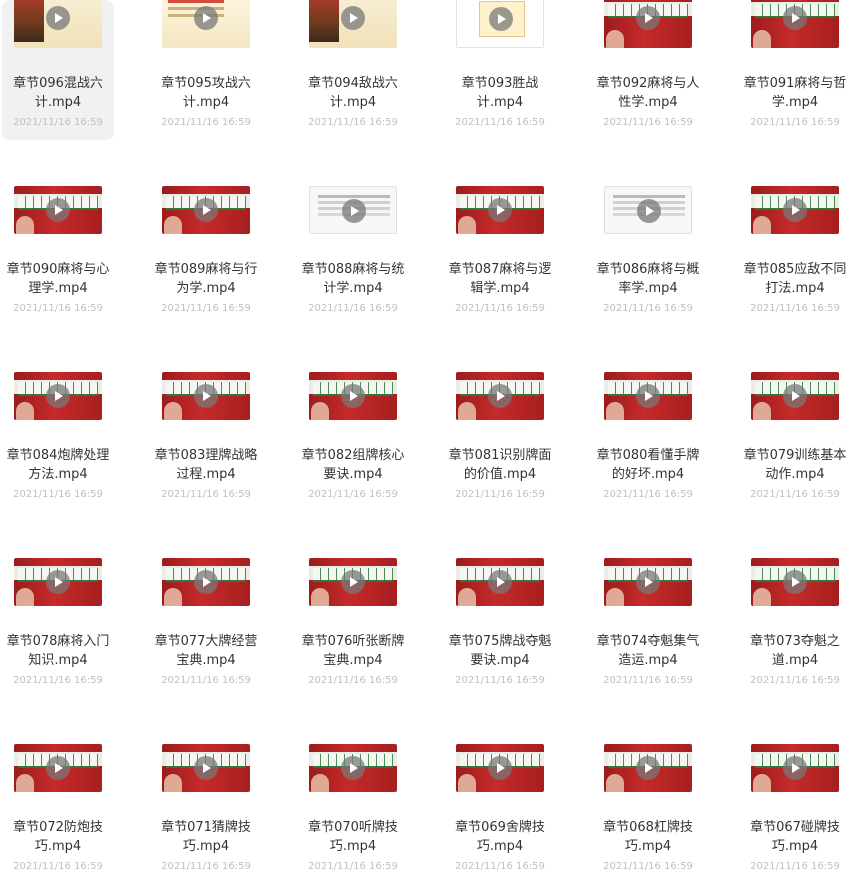 The image size is (862, 884). I want to click on file-name-line1: 章节074夺魁集气, so click(648, 641).